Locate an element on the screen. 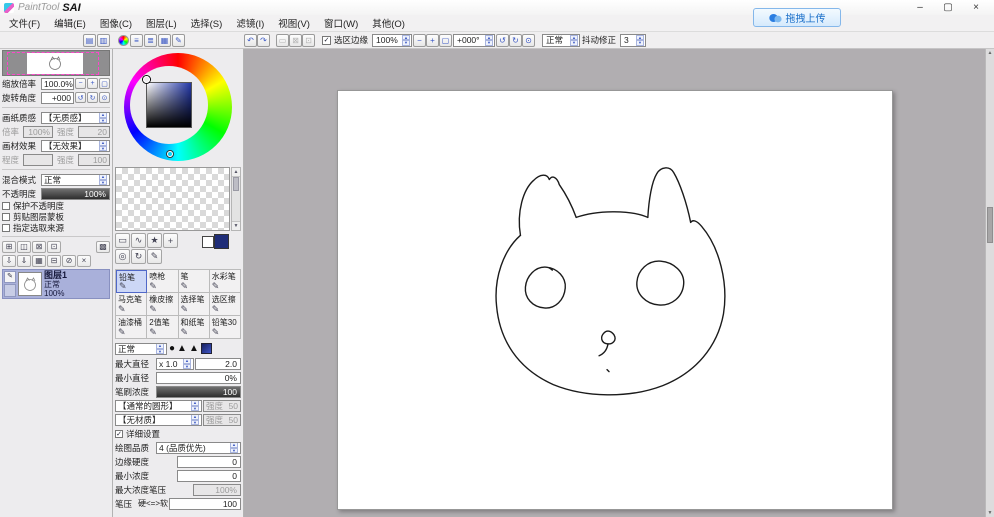 The width and height of the screenshot is (994, 517). max-diameter-unit-dropdown: x 1.0 ▲ ▼ is located at coordinates (175, 363).